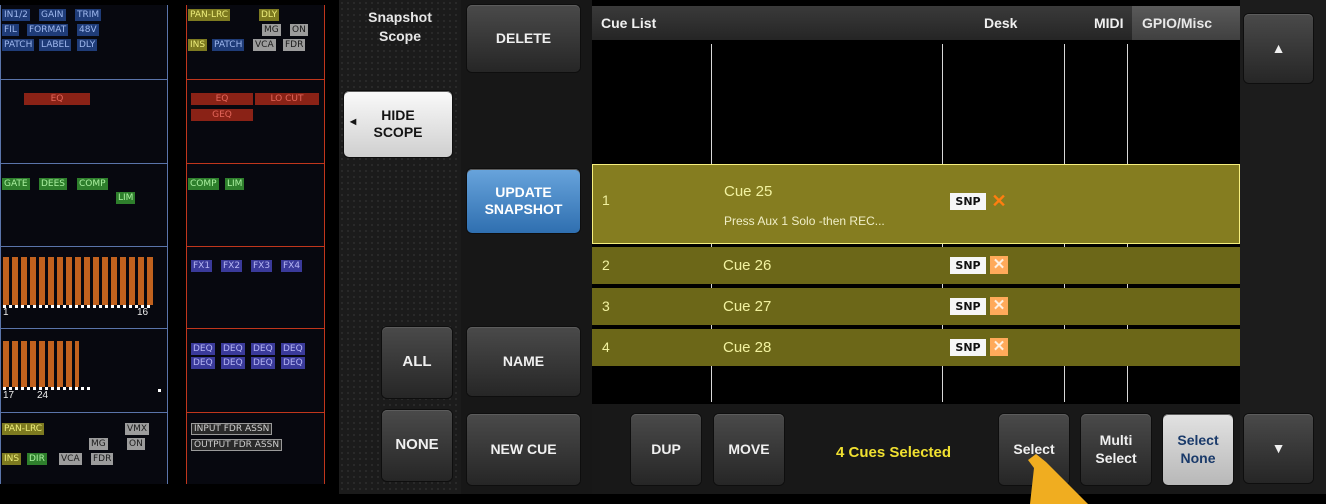  What do you see at coordinates (87, 45) in the screenshot?
I see `scope-delay: DLY` at bounding box center [87, 45].